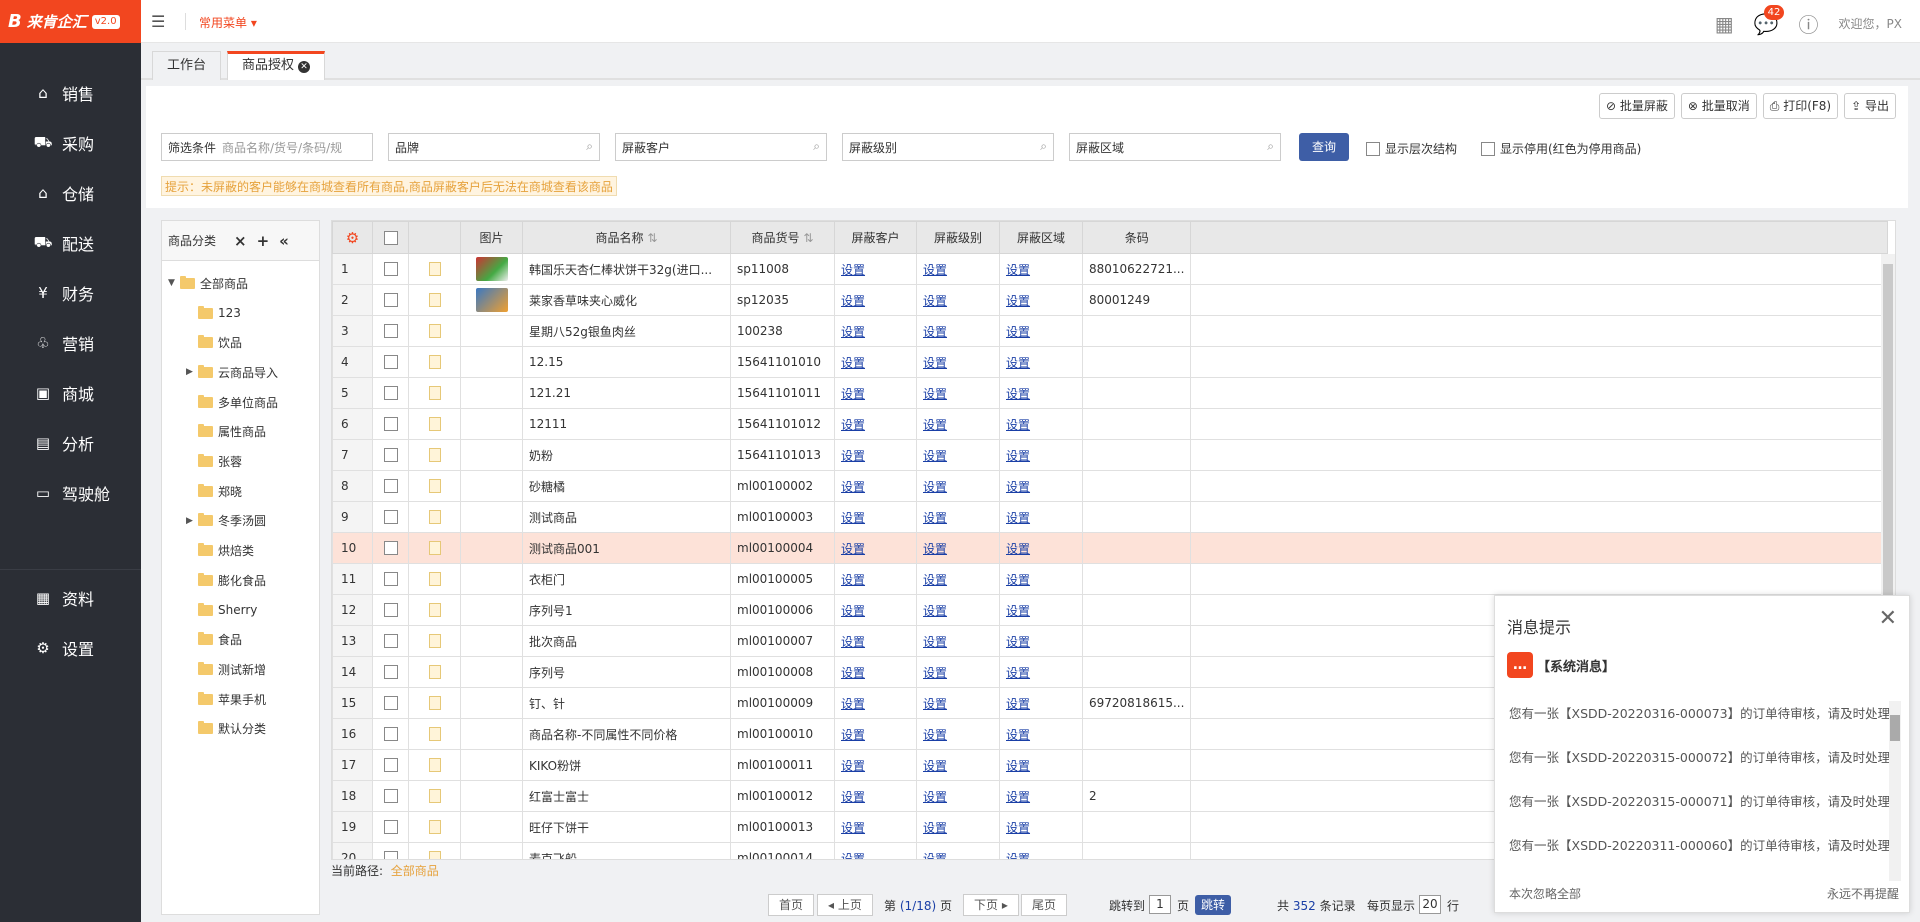 This screenshot has height=922, width=1920. I want to click on apps-grid-icon: ▦, so click(1724, 24).